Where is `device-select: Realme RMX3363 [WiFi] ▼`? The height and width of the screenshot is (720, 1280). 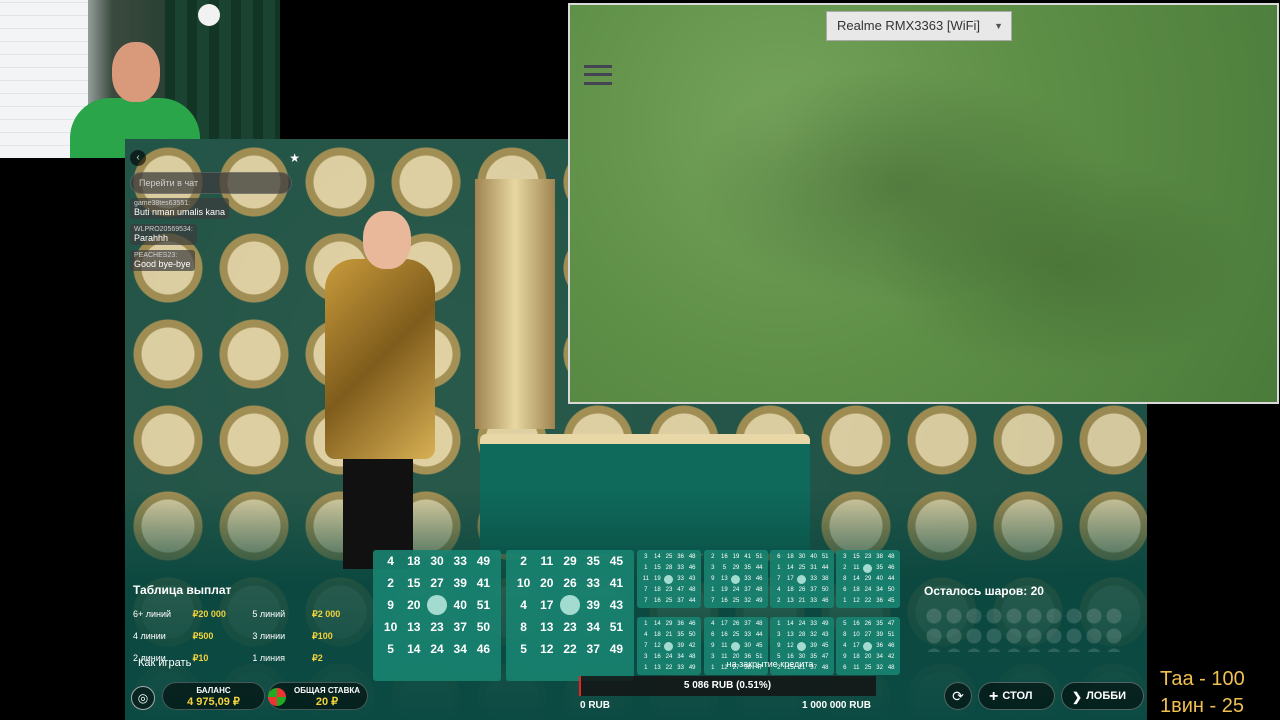
device-select: Realme RMX3363 [WiFi] ▼ is located at coordinates (919, 26).